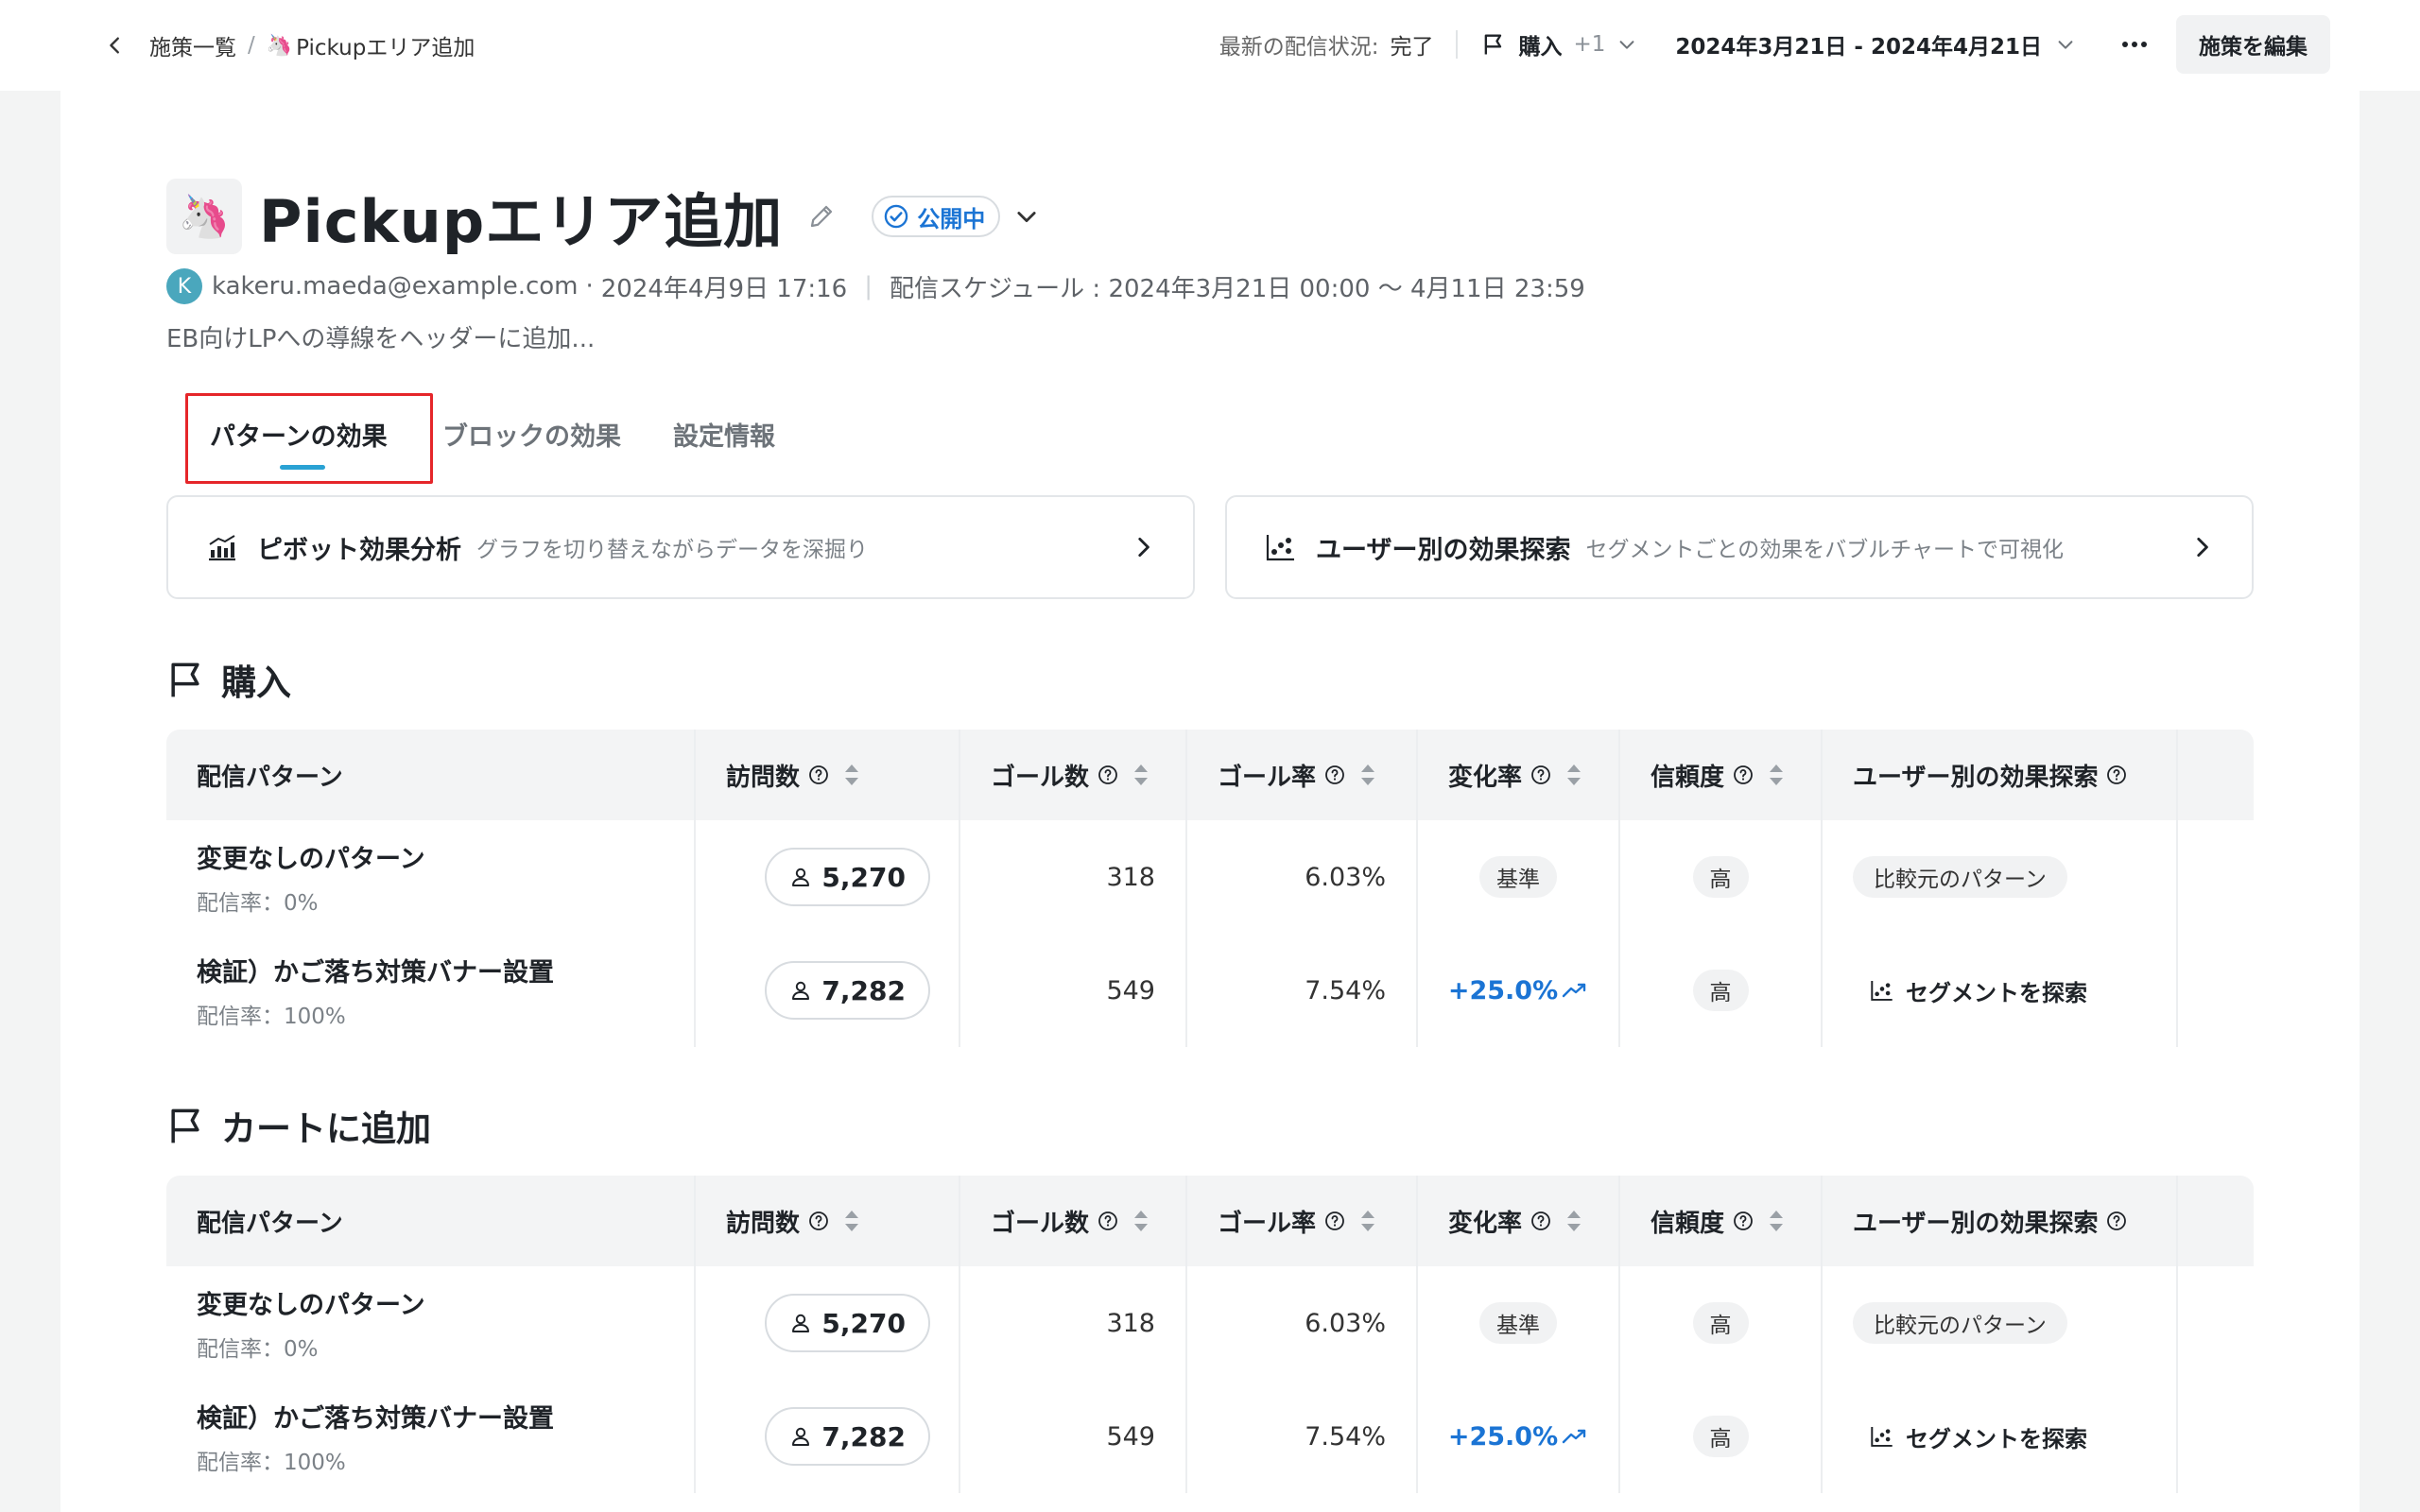  What do you see at coordinates (763, 777) in the screenshot?
I see `column-header-label: 訪問数` at bounding box center [763, 777].